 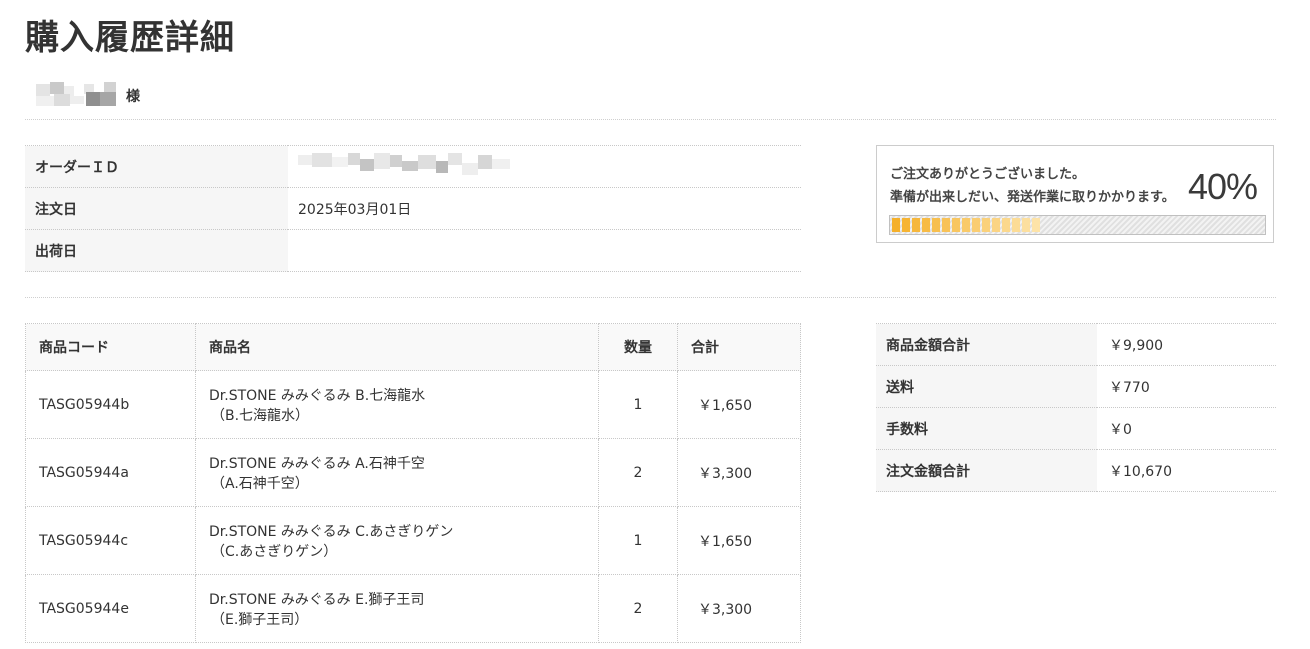 I want to click on order-date-row: 注文日 2025年03月01日, so click(x=413, y=208).